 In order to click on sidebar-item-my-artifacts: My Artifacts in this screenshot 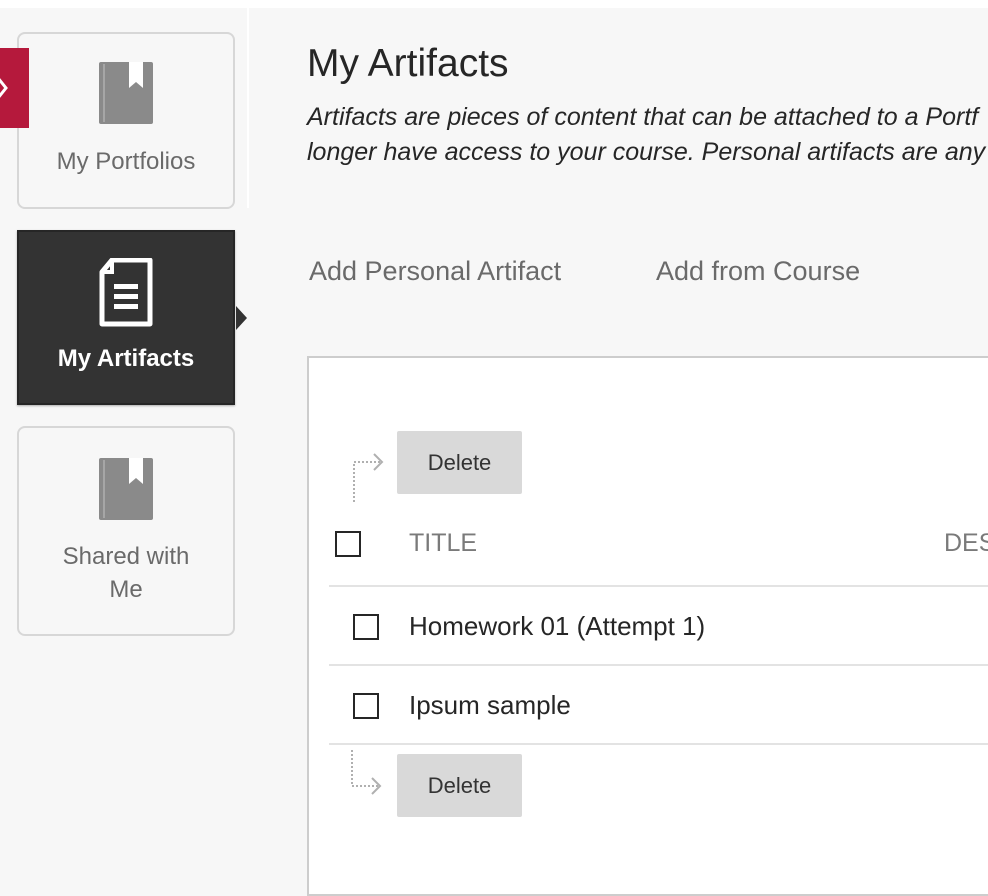, I will do `click(126, 317)`.